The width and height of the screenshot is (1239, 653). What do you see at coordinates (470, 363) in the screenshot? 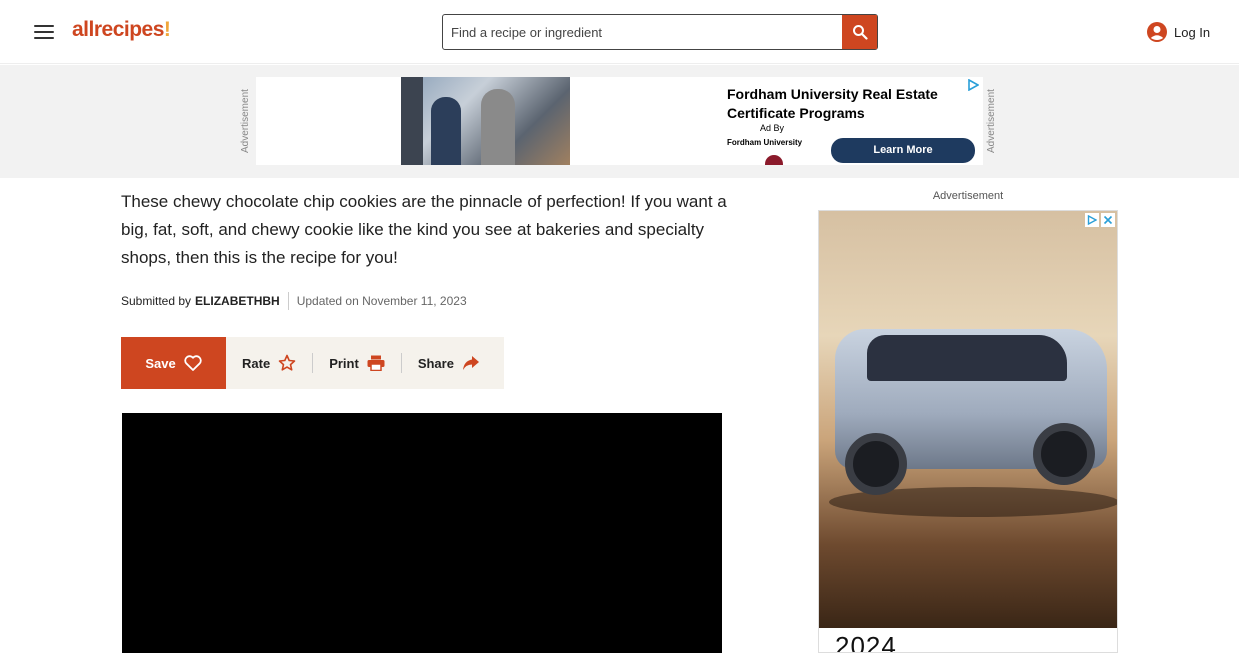
I see `share-arrow-icon` at bounding box center [470, 363].